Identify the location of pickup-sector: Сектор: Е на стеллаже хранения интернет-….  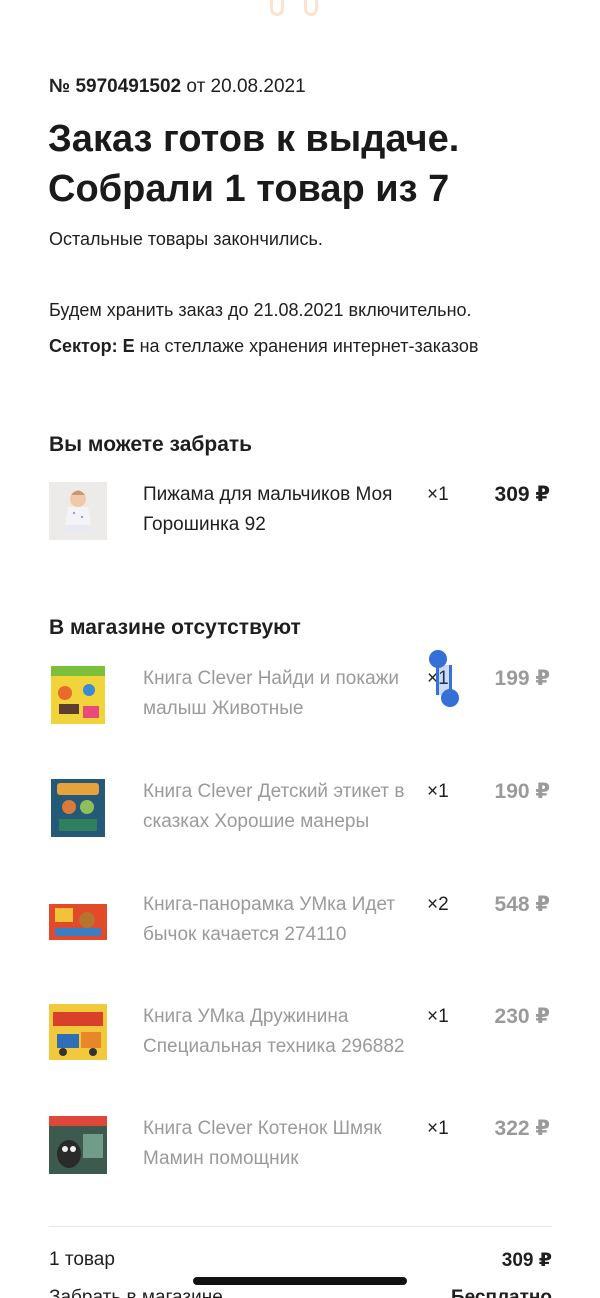
(263, 346).